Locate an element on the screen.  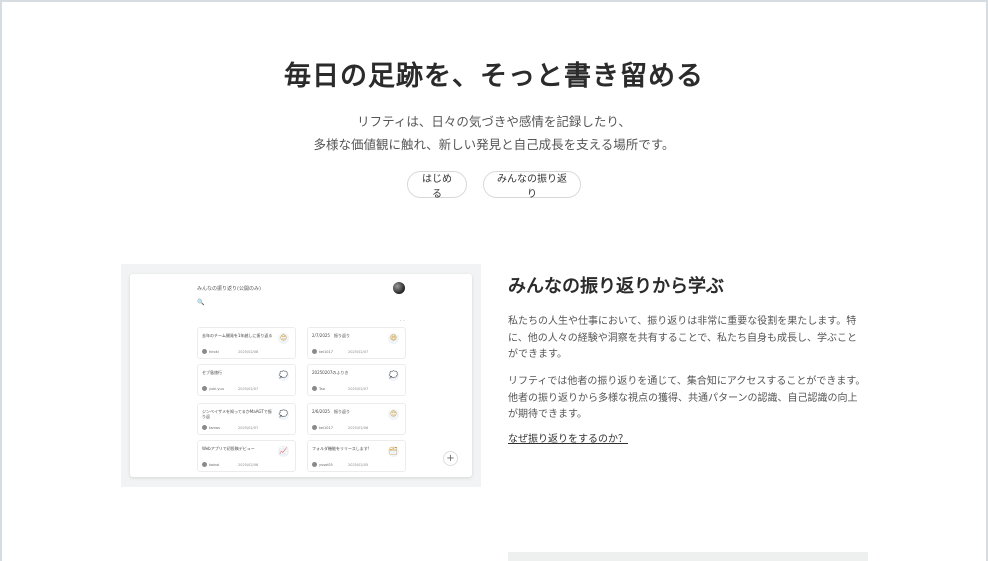
list-item-date: 2025/02/08 is located at coordinates (248, 352).